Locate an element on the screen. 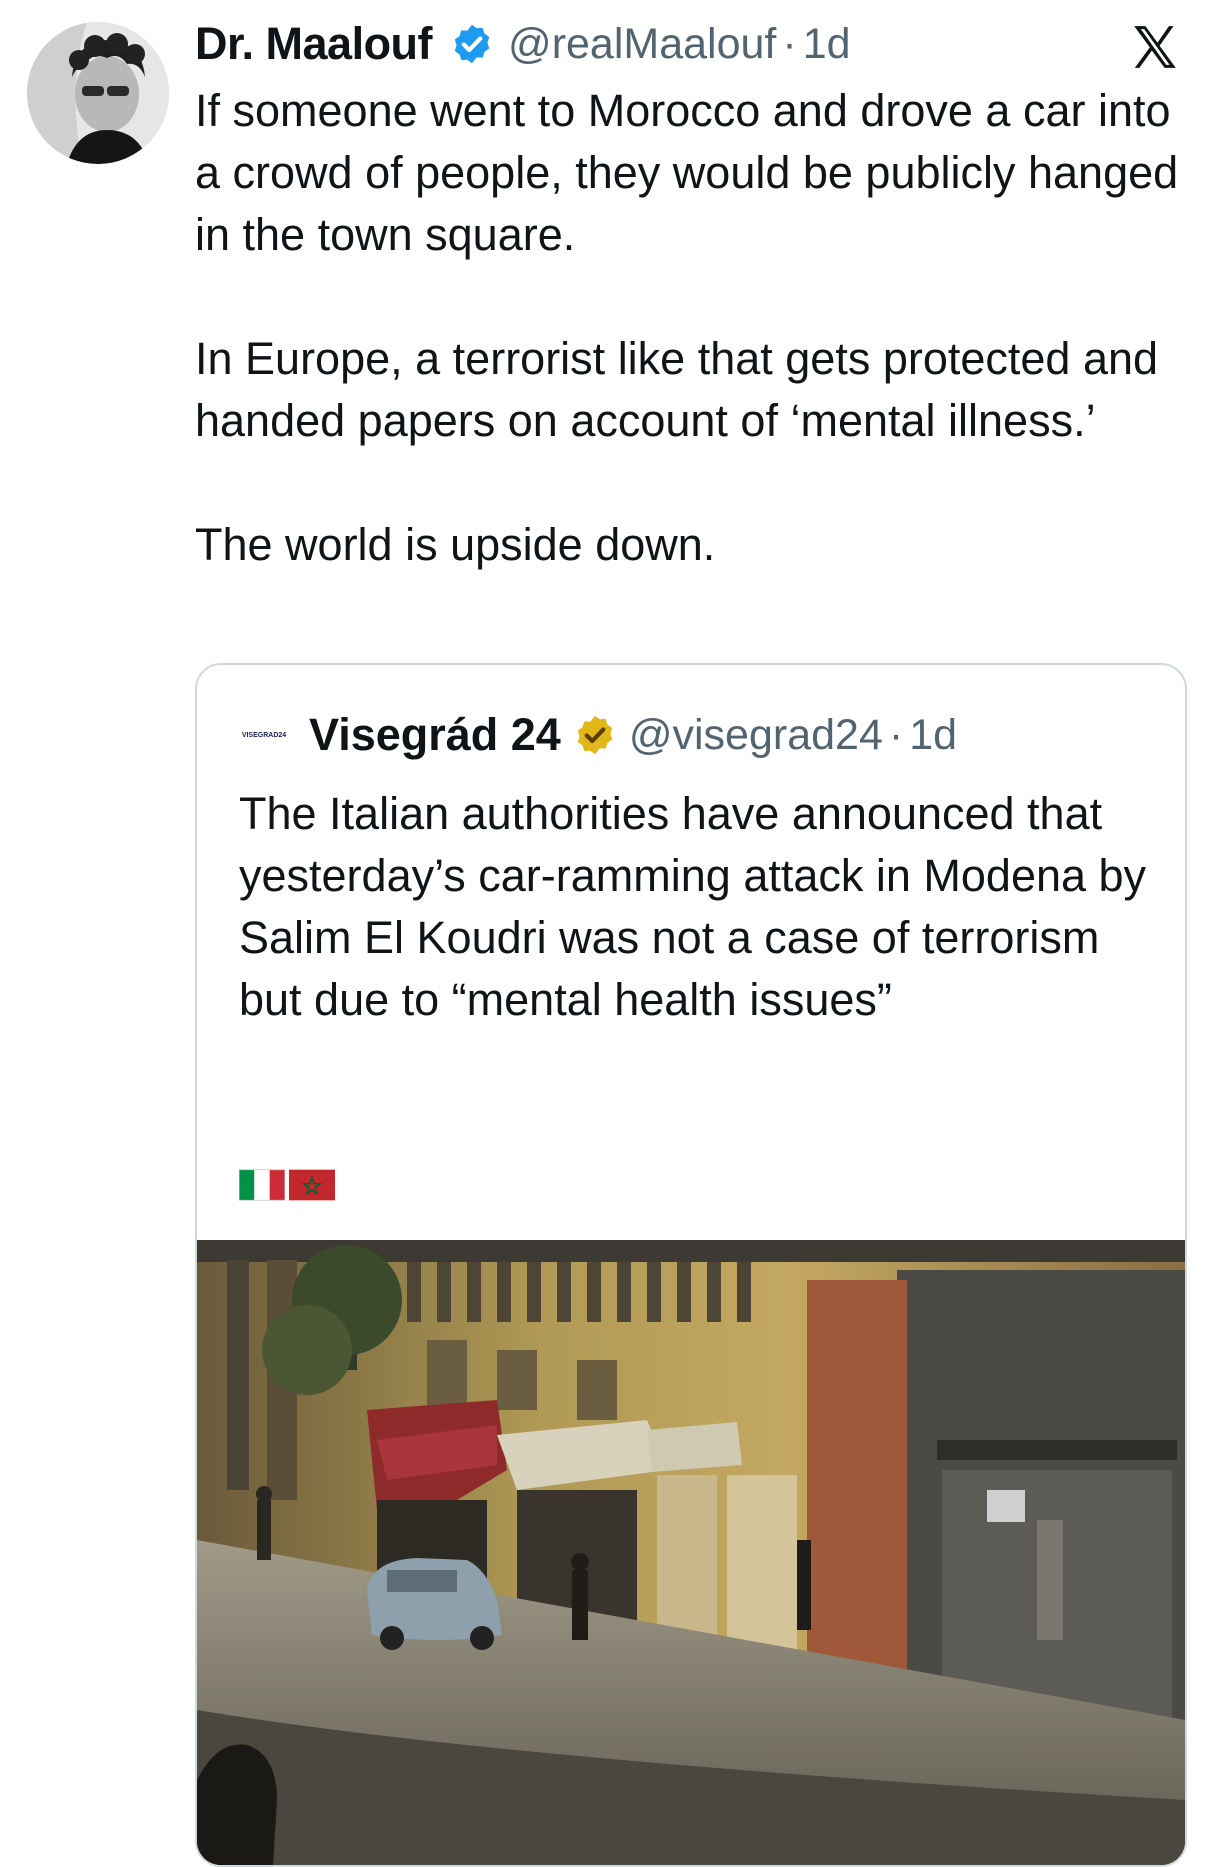  quoted-author-name: Visegrád 24 is located at coordinates (435, 735).